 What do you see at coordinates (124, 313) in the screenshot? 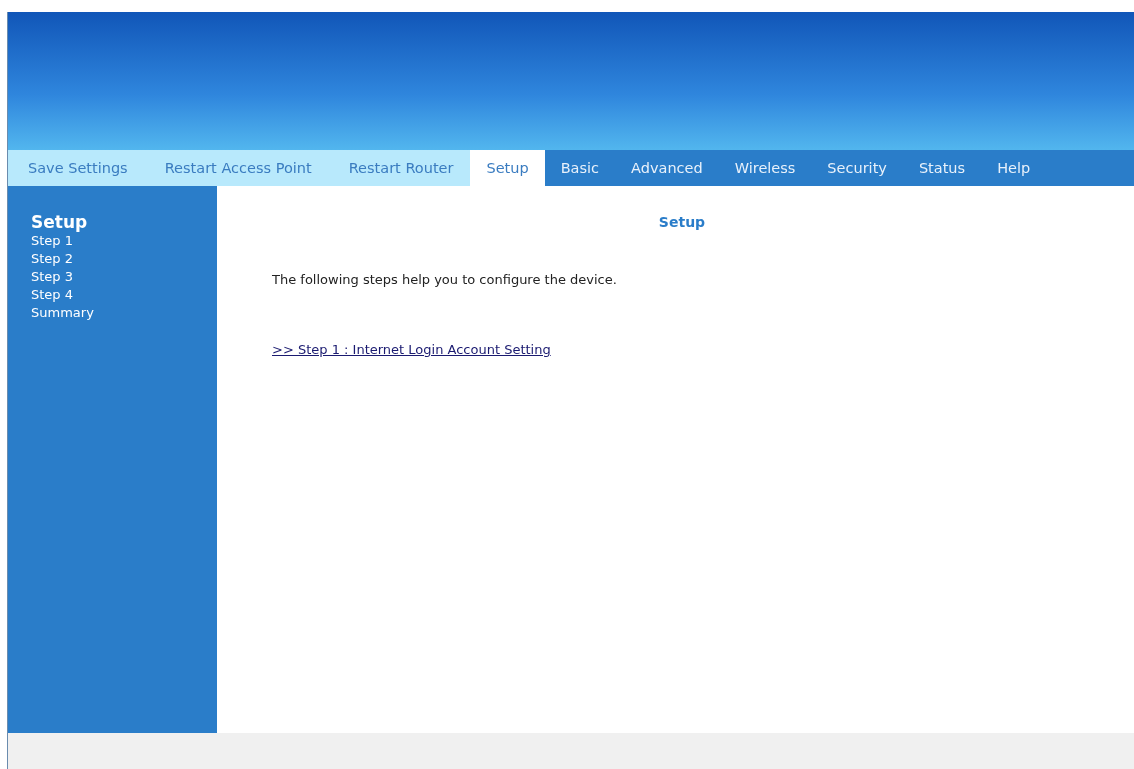
I see `sidebar-link: Summary` at bounding box center [124, 313].